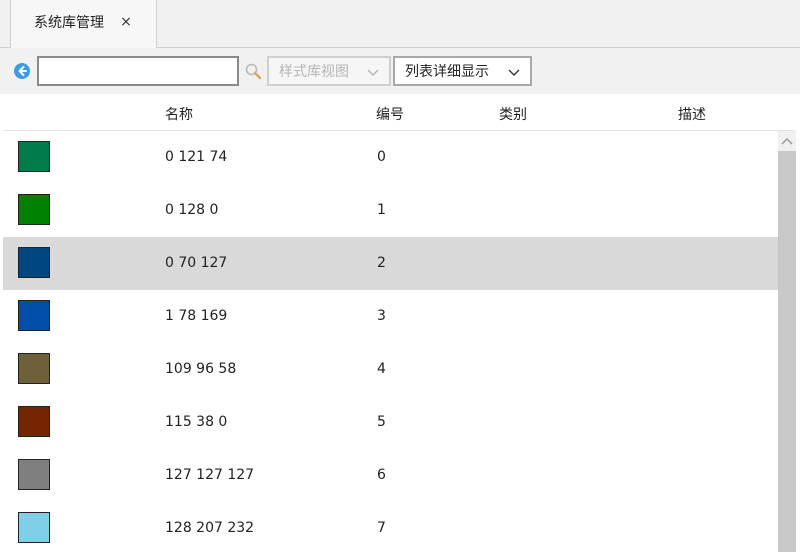  What do you see at coordinates (692, 114) in the screenshot?
I see `column-header-description: 描述` at bounding box center [692, 114].